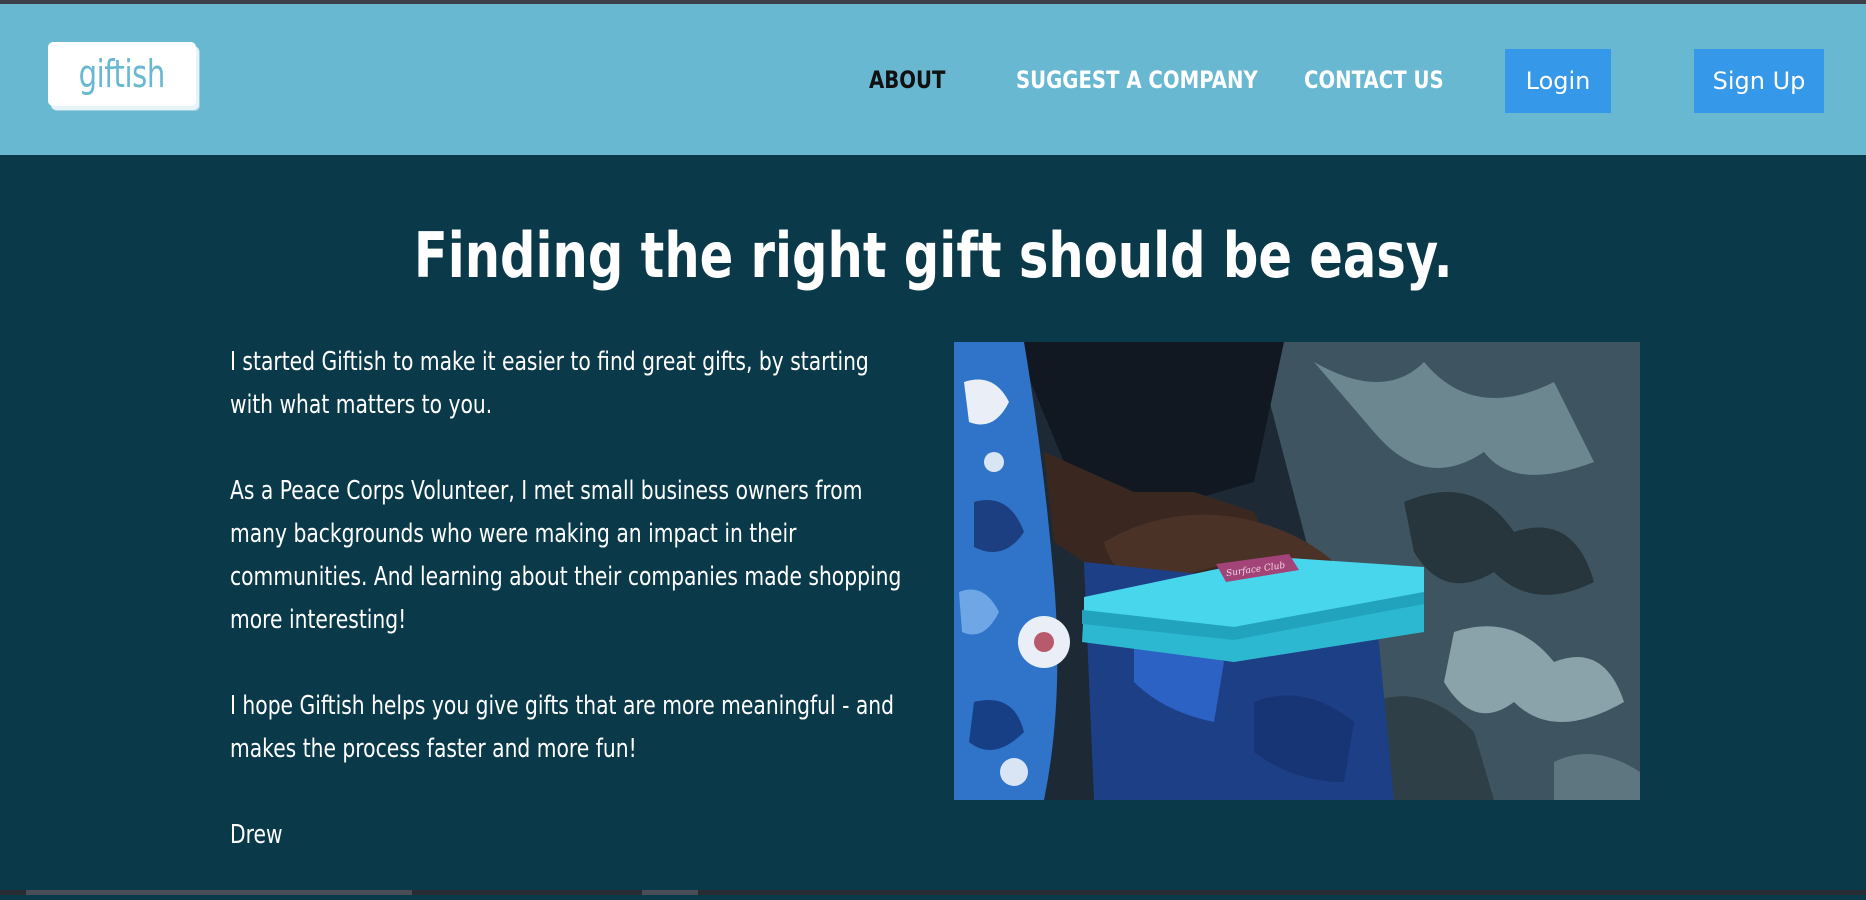  I want to click on window-status-bar, so click(933, 892).